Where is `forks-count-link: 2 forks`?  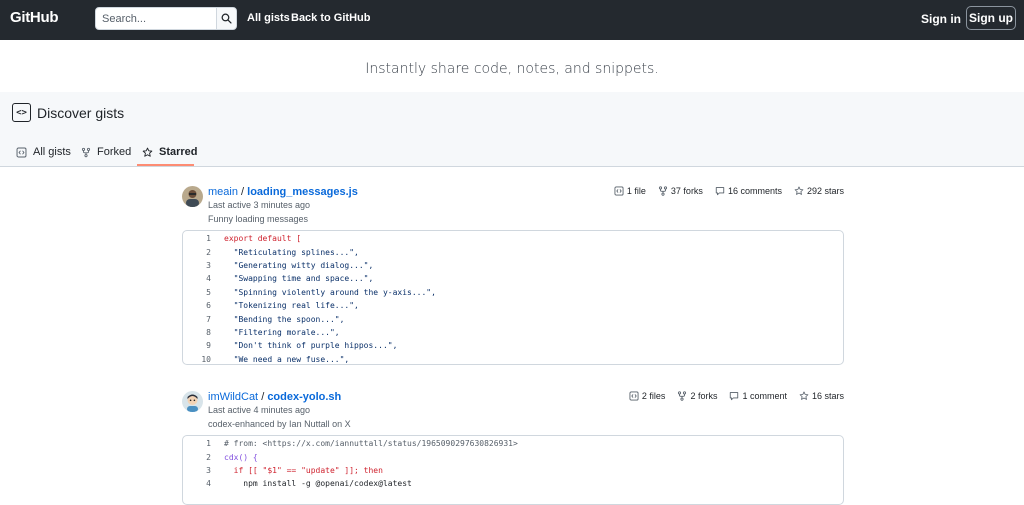 forks-count-link: 2 forks is located at coordinates (697, 396).